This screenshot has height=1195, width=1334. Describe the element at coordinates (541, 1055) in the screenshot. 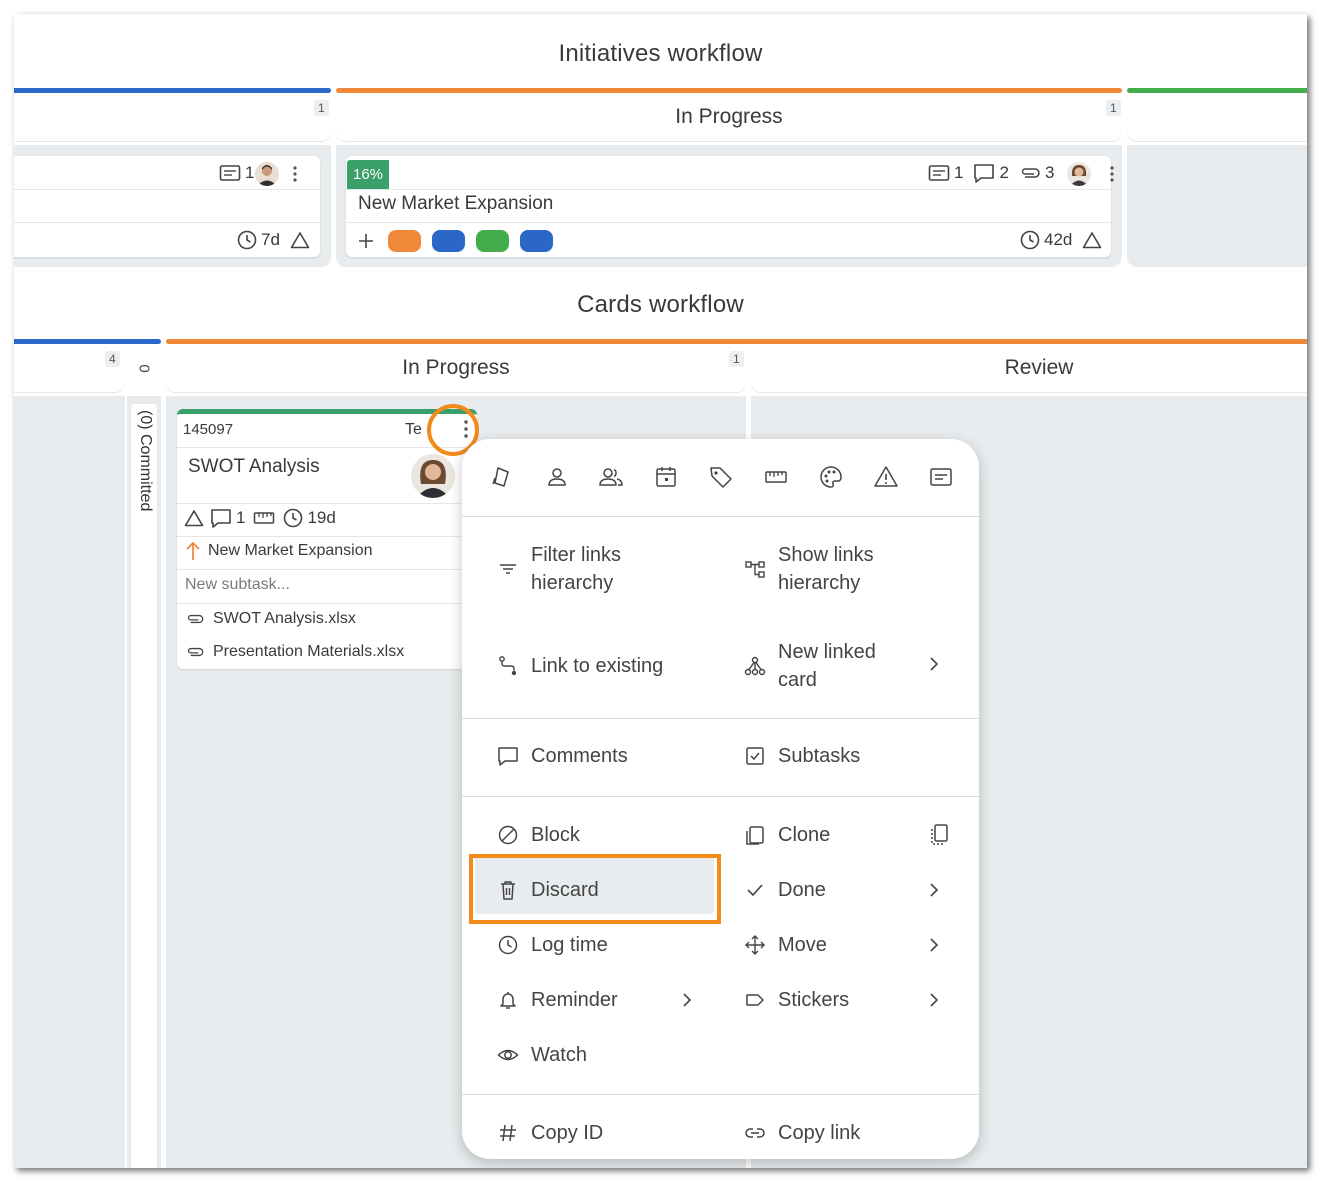

I see `watch-item: Watch` at that location.